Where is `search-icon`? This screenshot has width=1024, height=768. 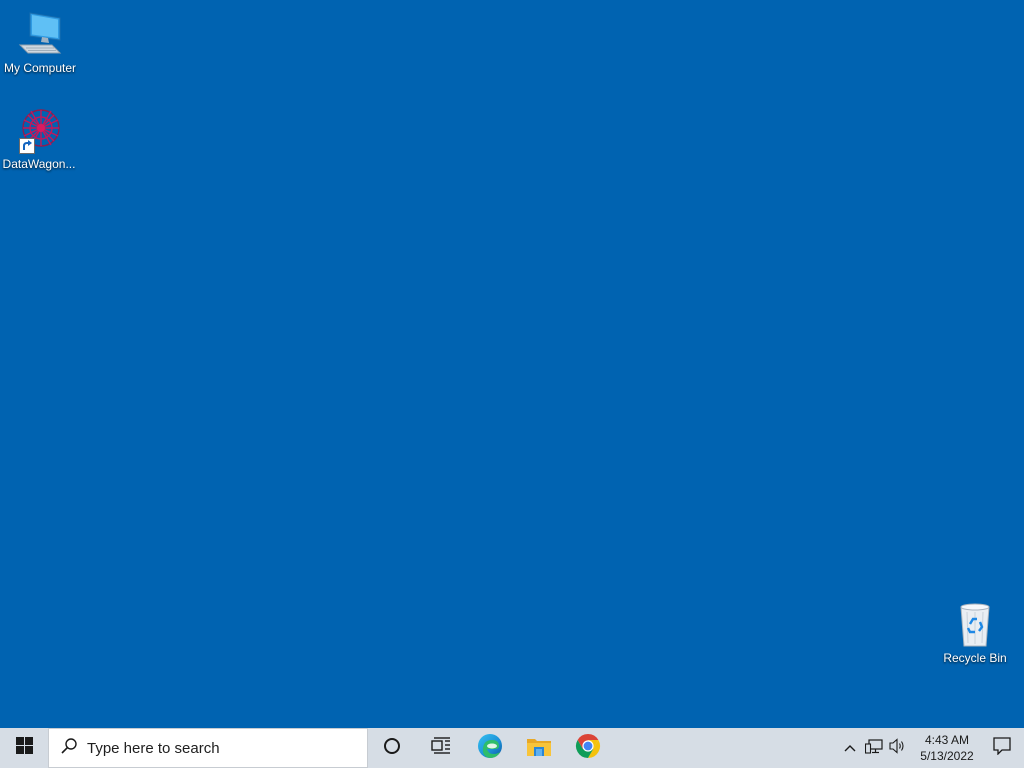
search-icon is located at coordinates (69, 748).